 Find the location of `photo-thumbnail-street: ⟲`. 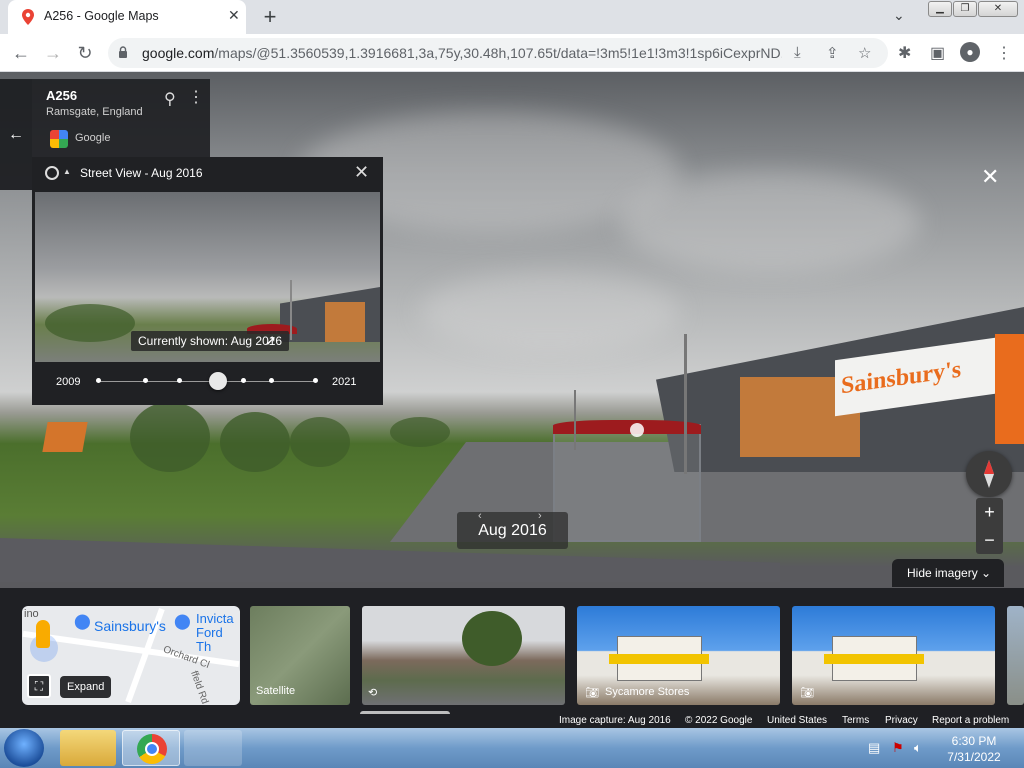

photo-thumbnail-street: ⟲ is located at coordinates (463, 655).